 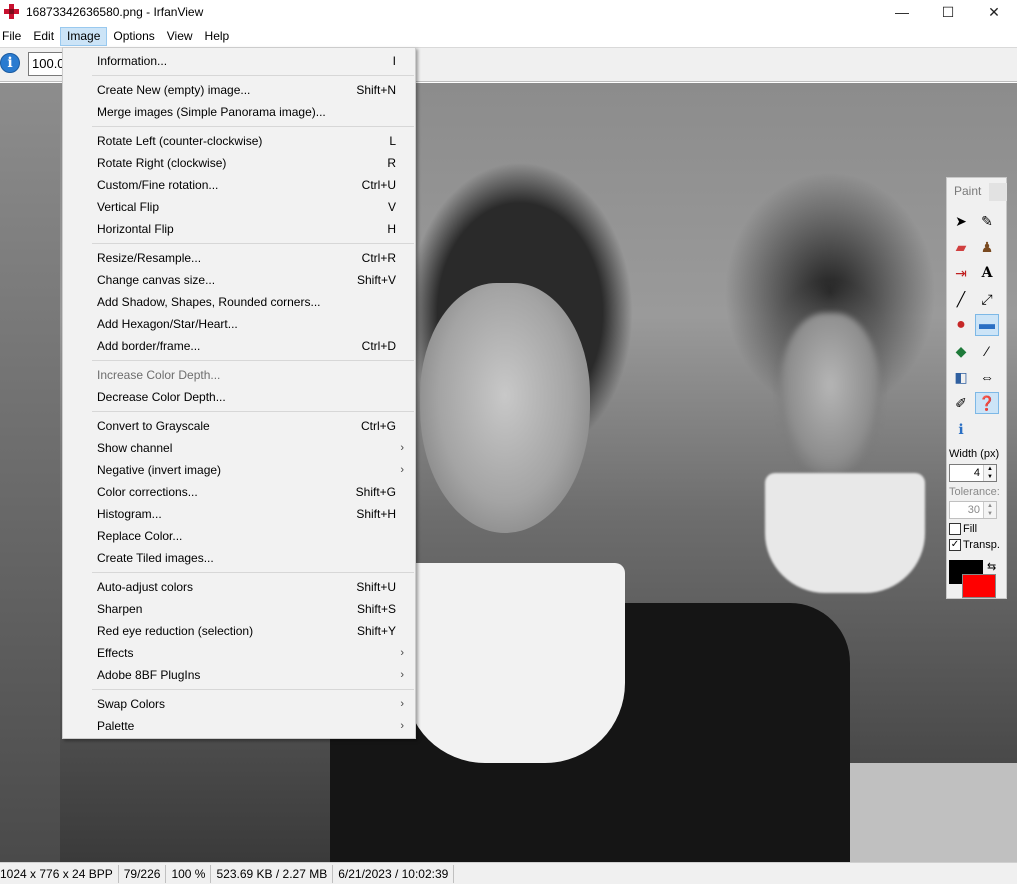 What do you see at coordinates (115, 12) in the screenshot?
I see `window-title: 16873342636580.png - IrfanView` at bounding box center [115, 12].